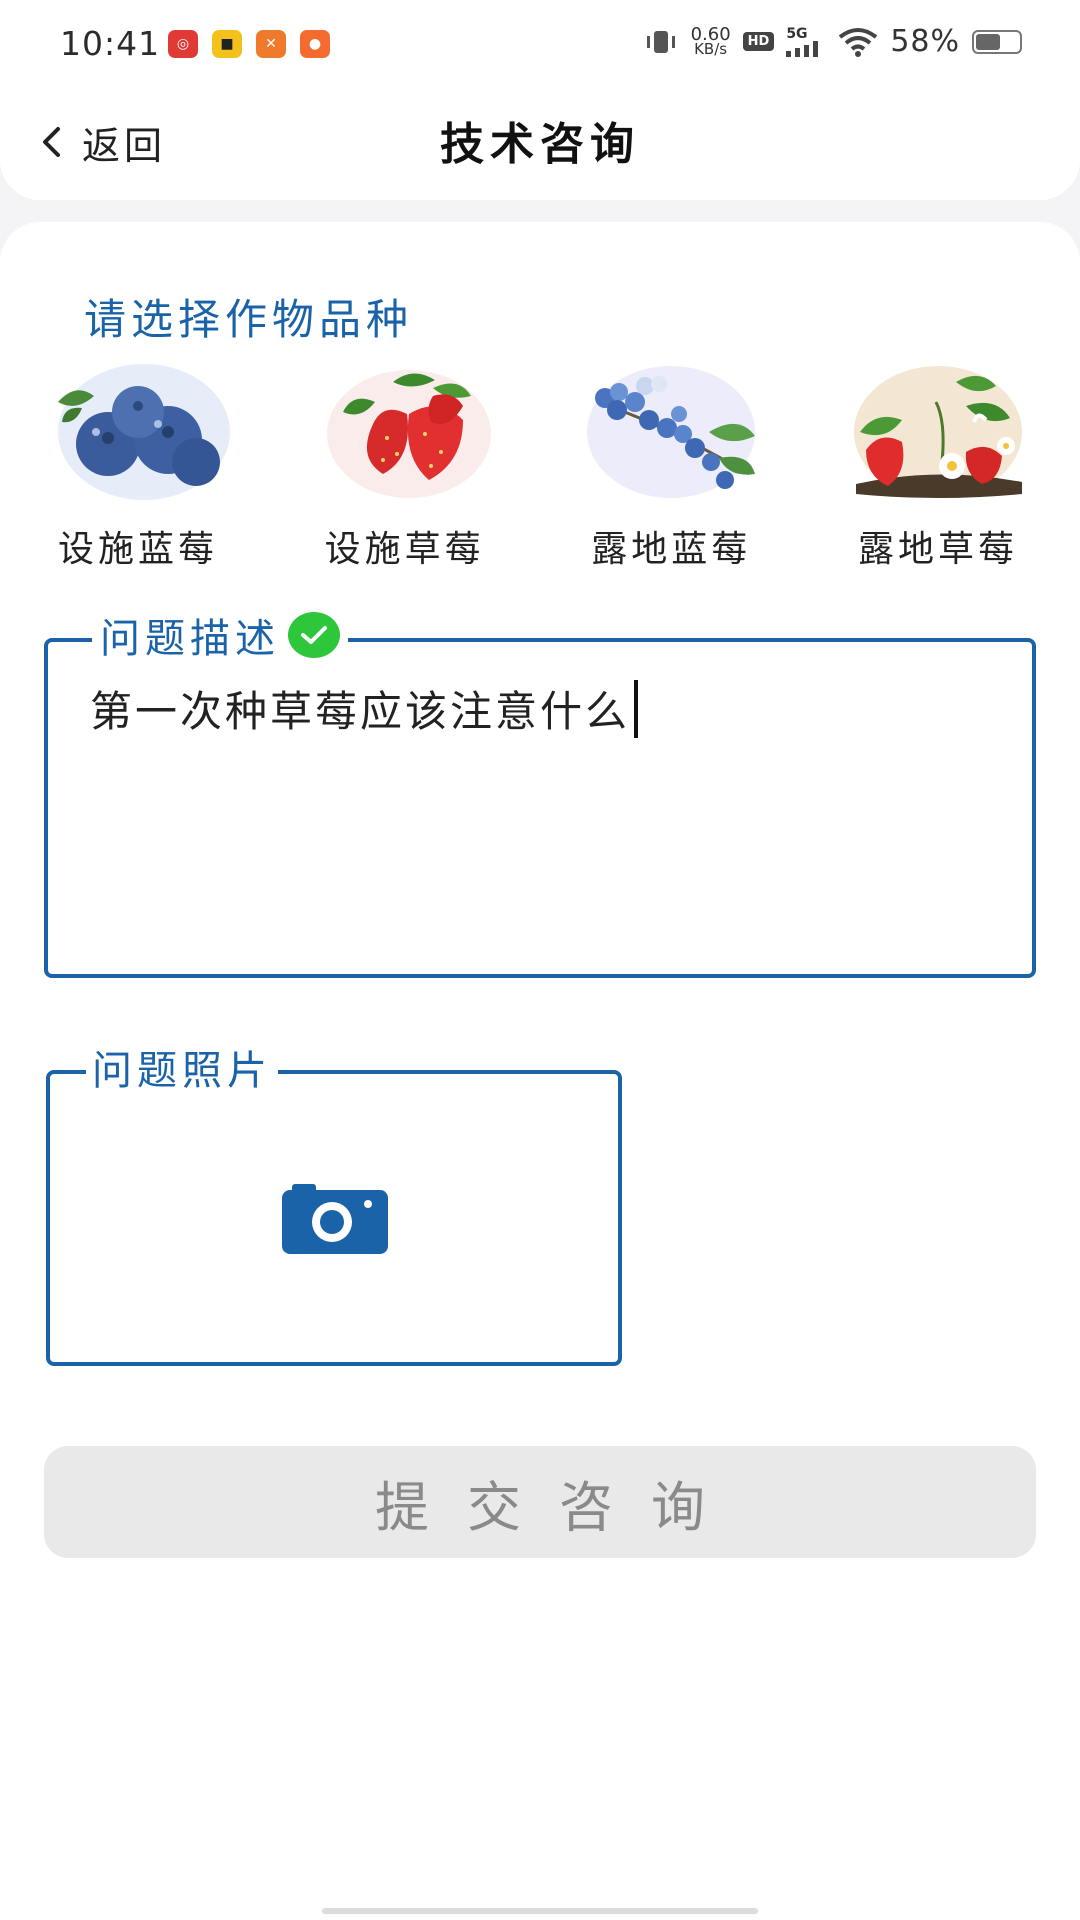  I want to click on battery-icon, so click(997, 41).